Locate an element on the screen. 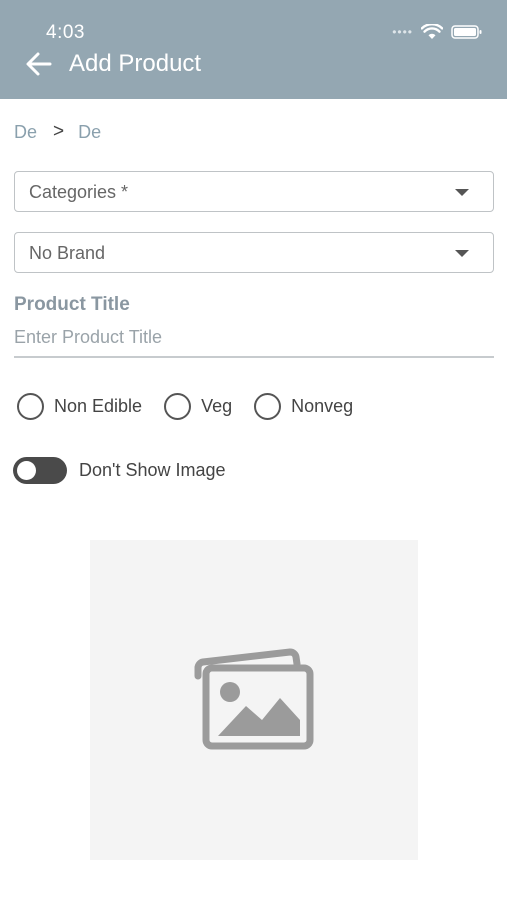  back-arrow-icon is located at coordinates (39, 64).